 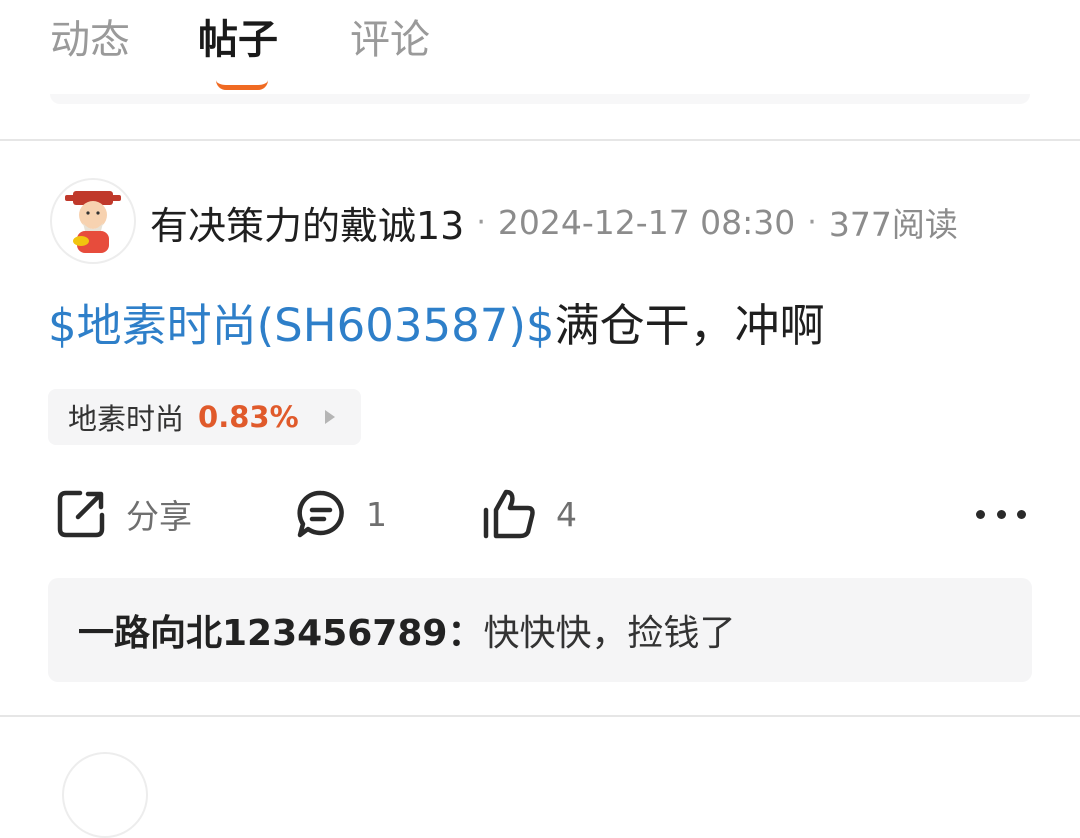 I want to click on like-count: 4, so click(x=566, y=514).